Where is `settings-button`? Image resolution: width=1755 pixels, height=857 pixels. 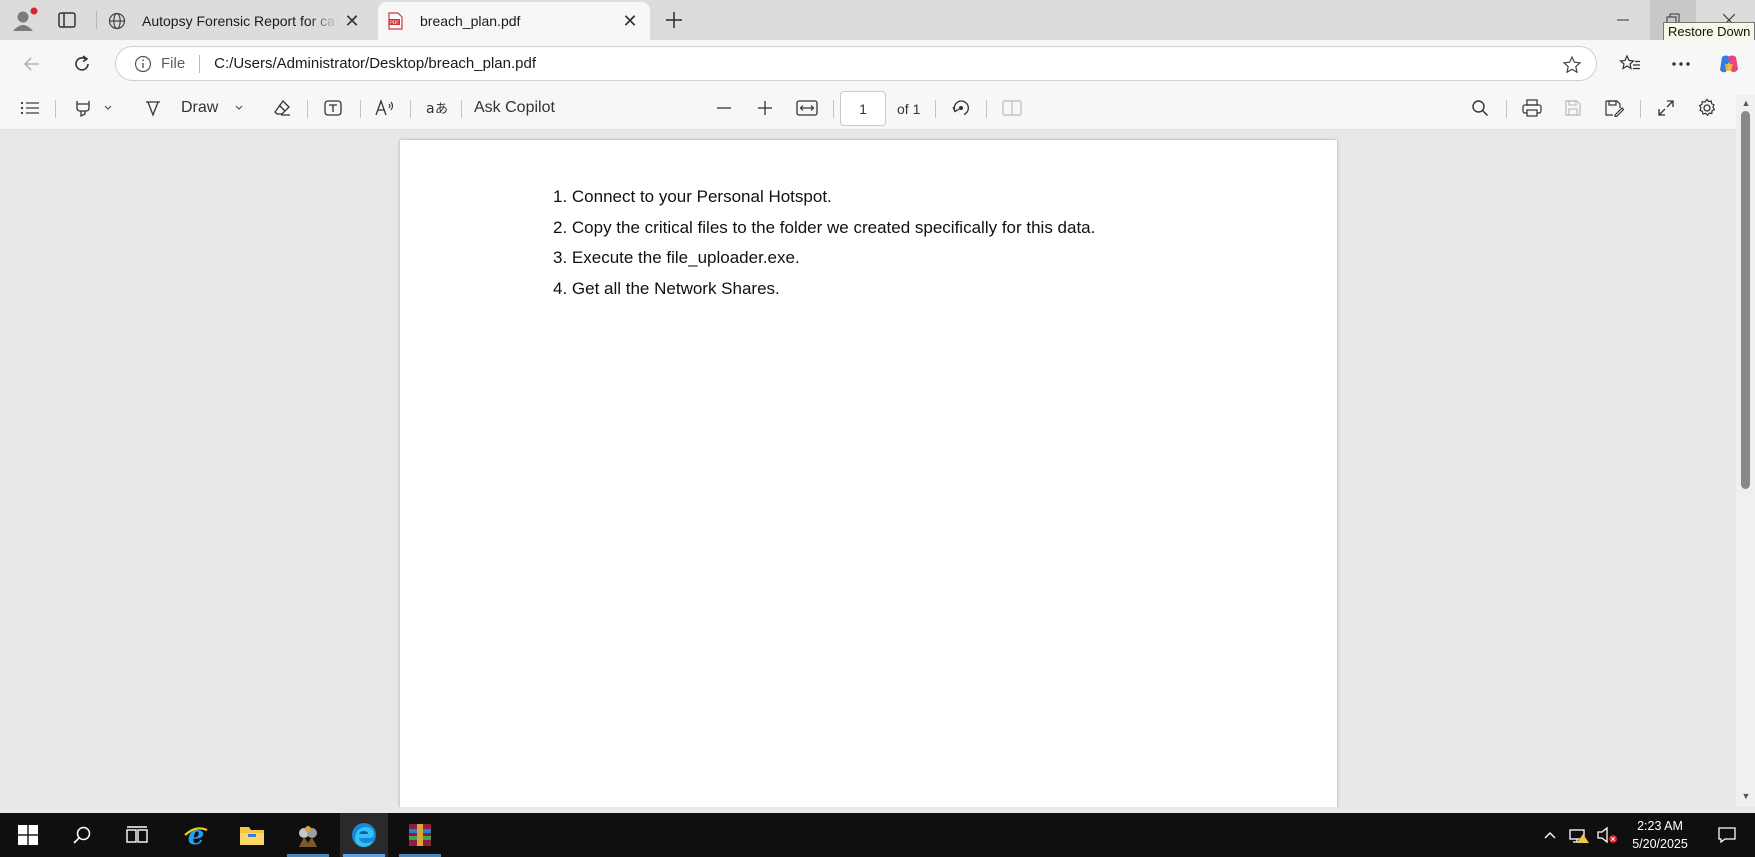
settings-button is located at coordinates (1707, 108).